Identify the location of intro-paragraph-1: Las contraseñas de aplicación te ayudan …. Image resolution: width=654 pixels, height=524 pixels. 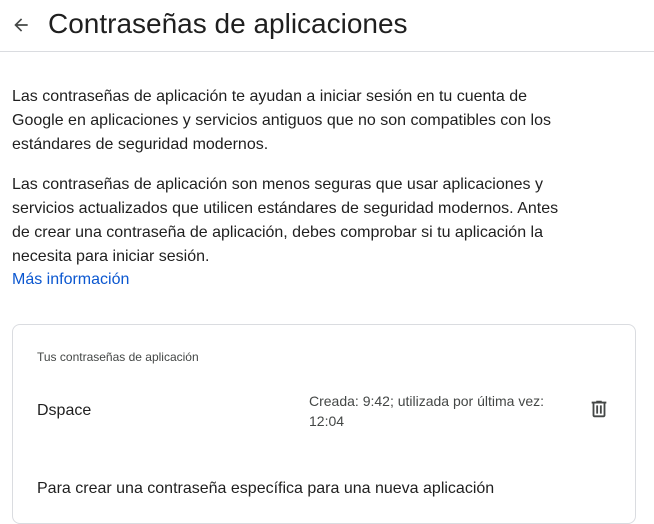
(281, 120).